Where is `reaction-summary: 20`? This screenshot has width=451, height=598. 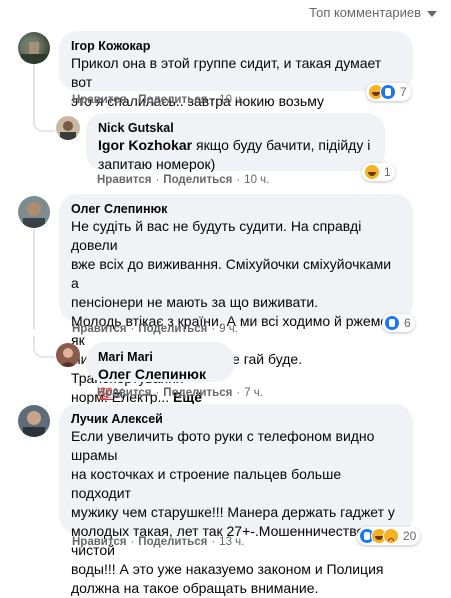 reaction-summary: 20 is located at coordinates (389, 536).